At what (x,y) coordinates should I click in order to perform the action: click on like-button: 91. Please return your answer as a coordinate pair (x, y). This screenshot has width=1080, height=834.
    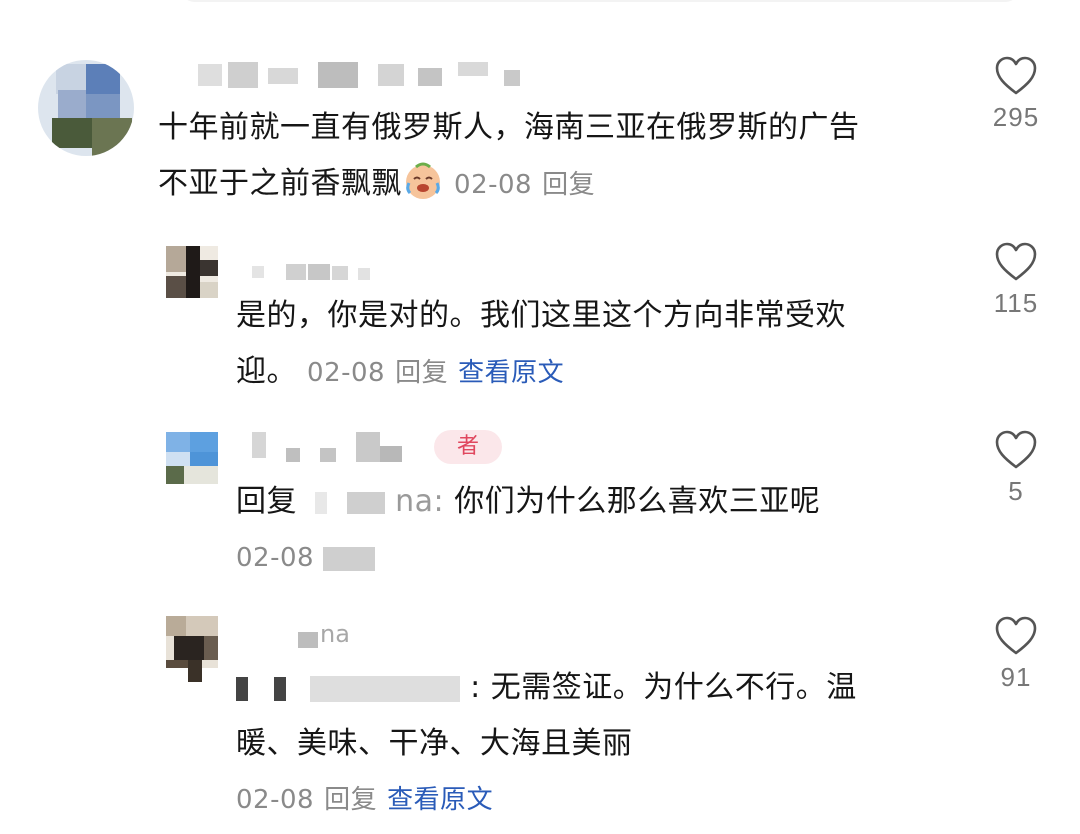
    Looking at the image, I should click on (1016, 654).